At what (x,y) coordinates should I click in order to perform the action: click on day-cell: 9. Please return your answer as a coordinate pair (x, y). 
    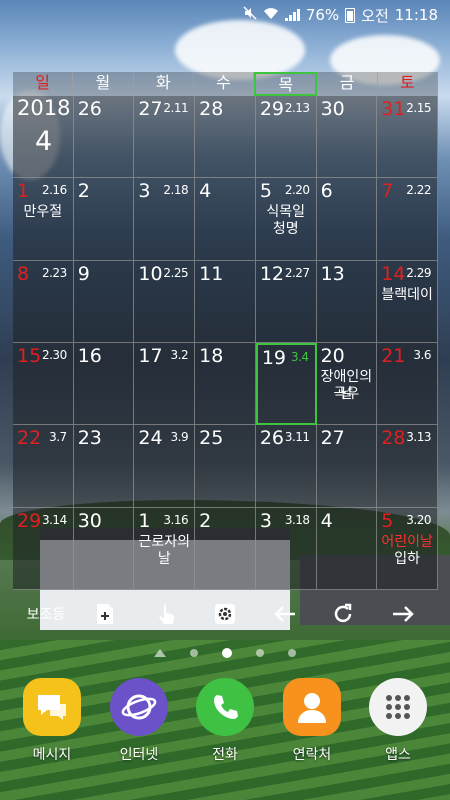
    Looking at the image, I should click on (104, 301).